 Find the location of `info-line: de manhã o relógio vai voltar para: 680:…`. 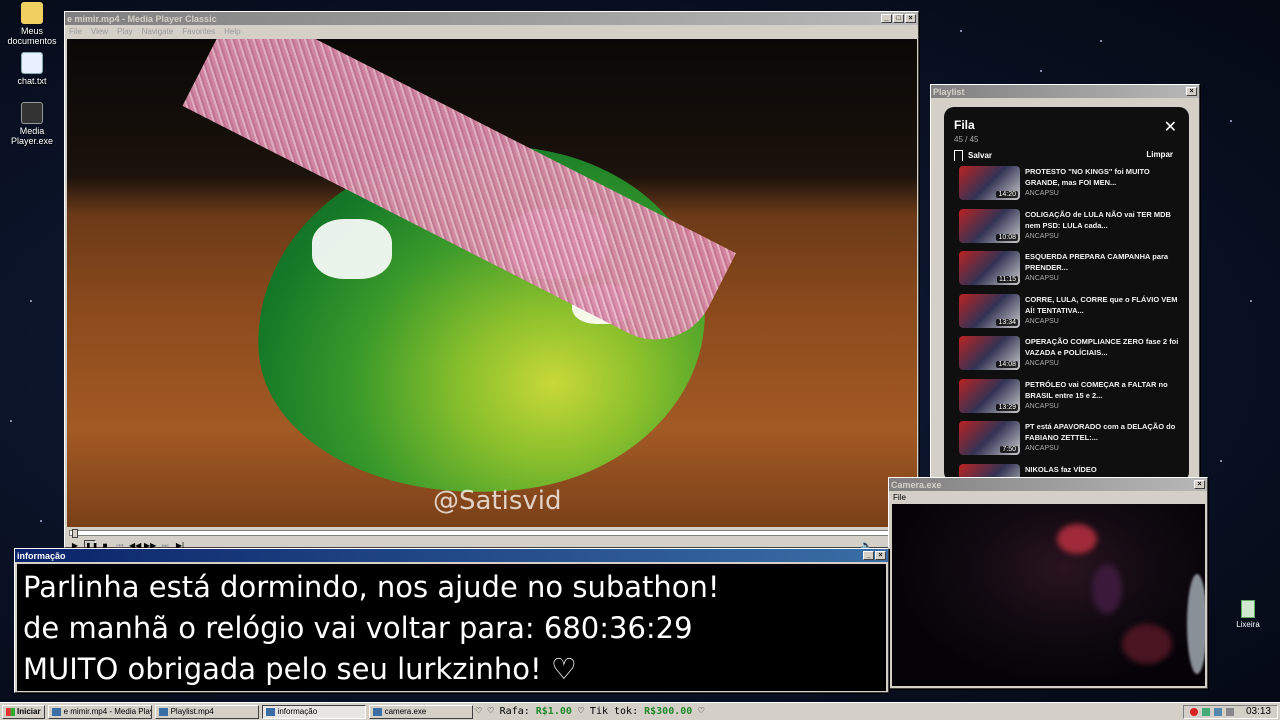

info-line: de manhã o relógio vai voltar para: 680:… is located at coordinates (358, 628).